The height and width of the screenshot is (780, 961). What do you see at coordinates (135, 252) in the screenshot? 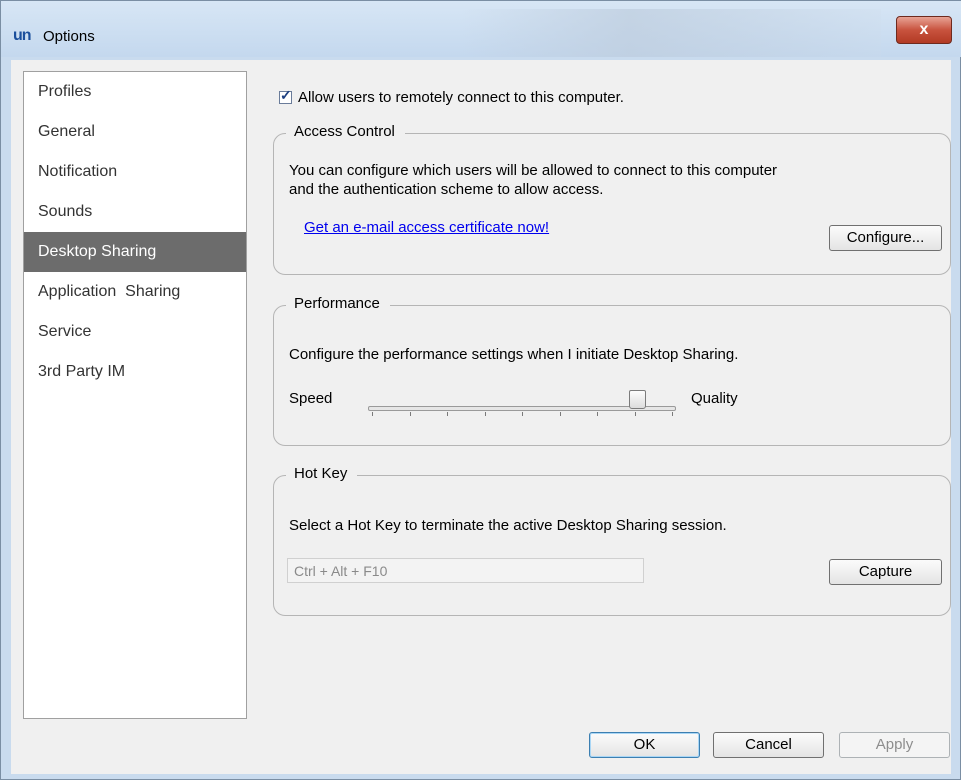
I see `sidebar-item-desktop-sharing: Desktop Sharing` at bounding box center [135, 252].